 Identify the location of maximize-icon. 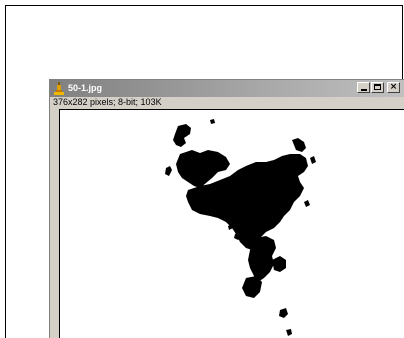
(377, 87).